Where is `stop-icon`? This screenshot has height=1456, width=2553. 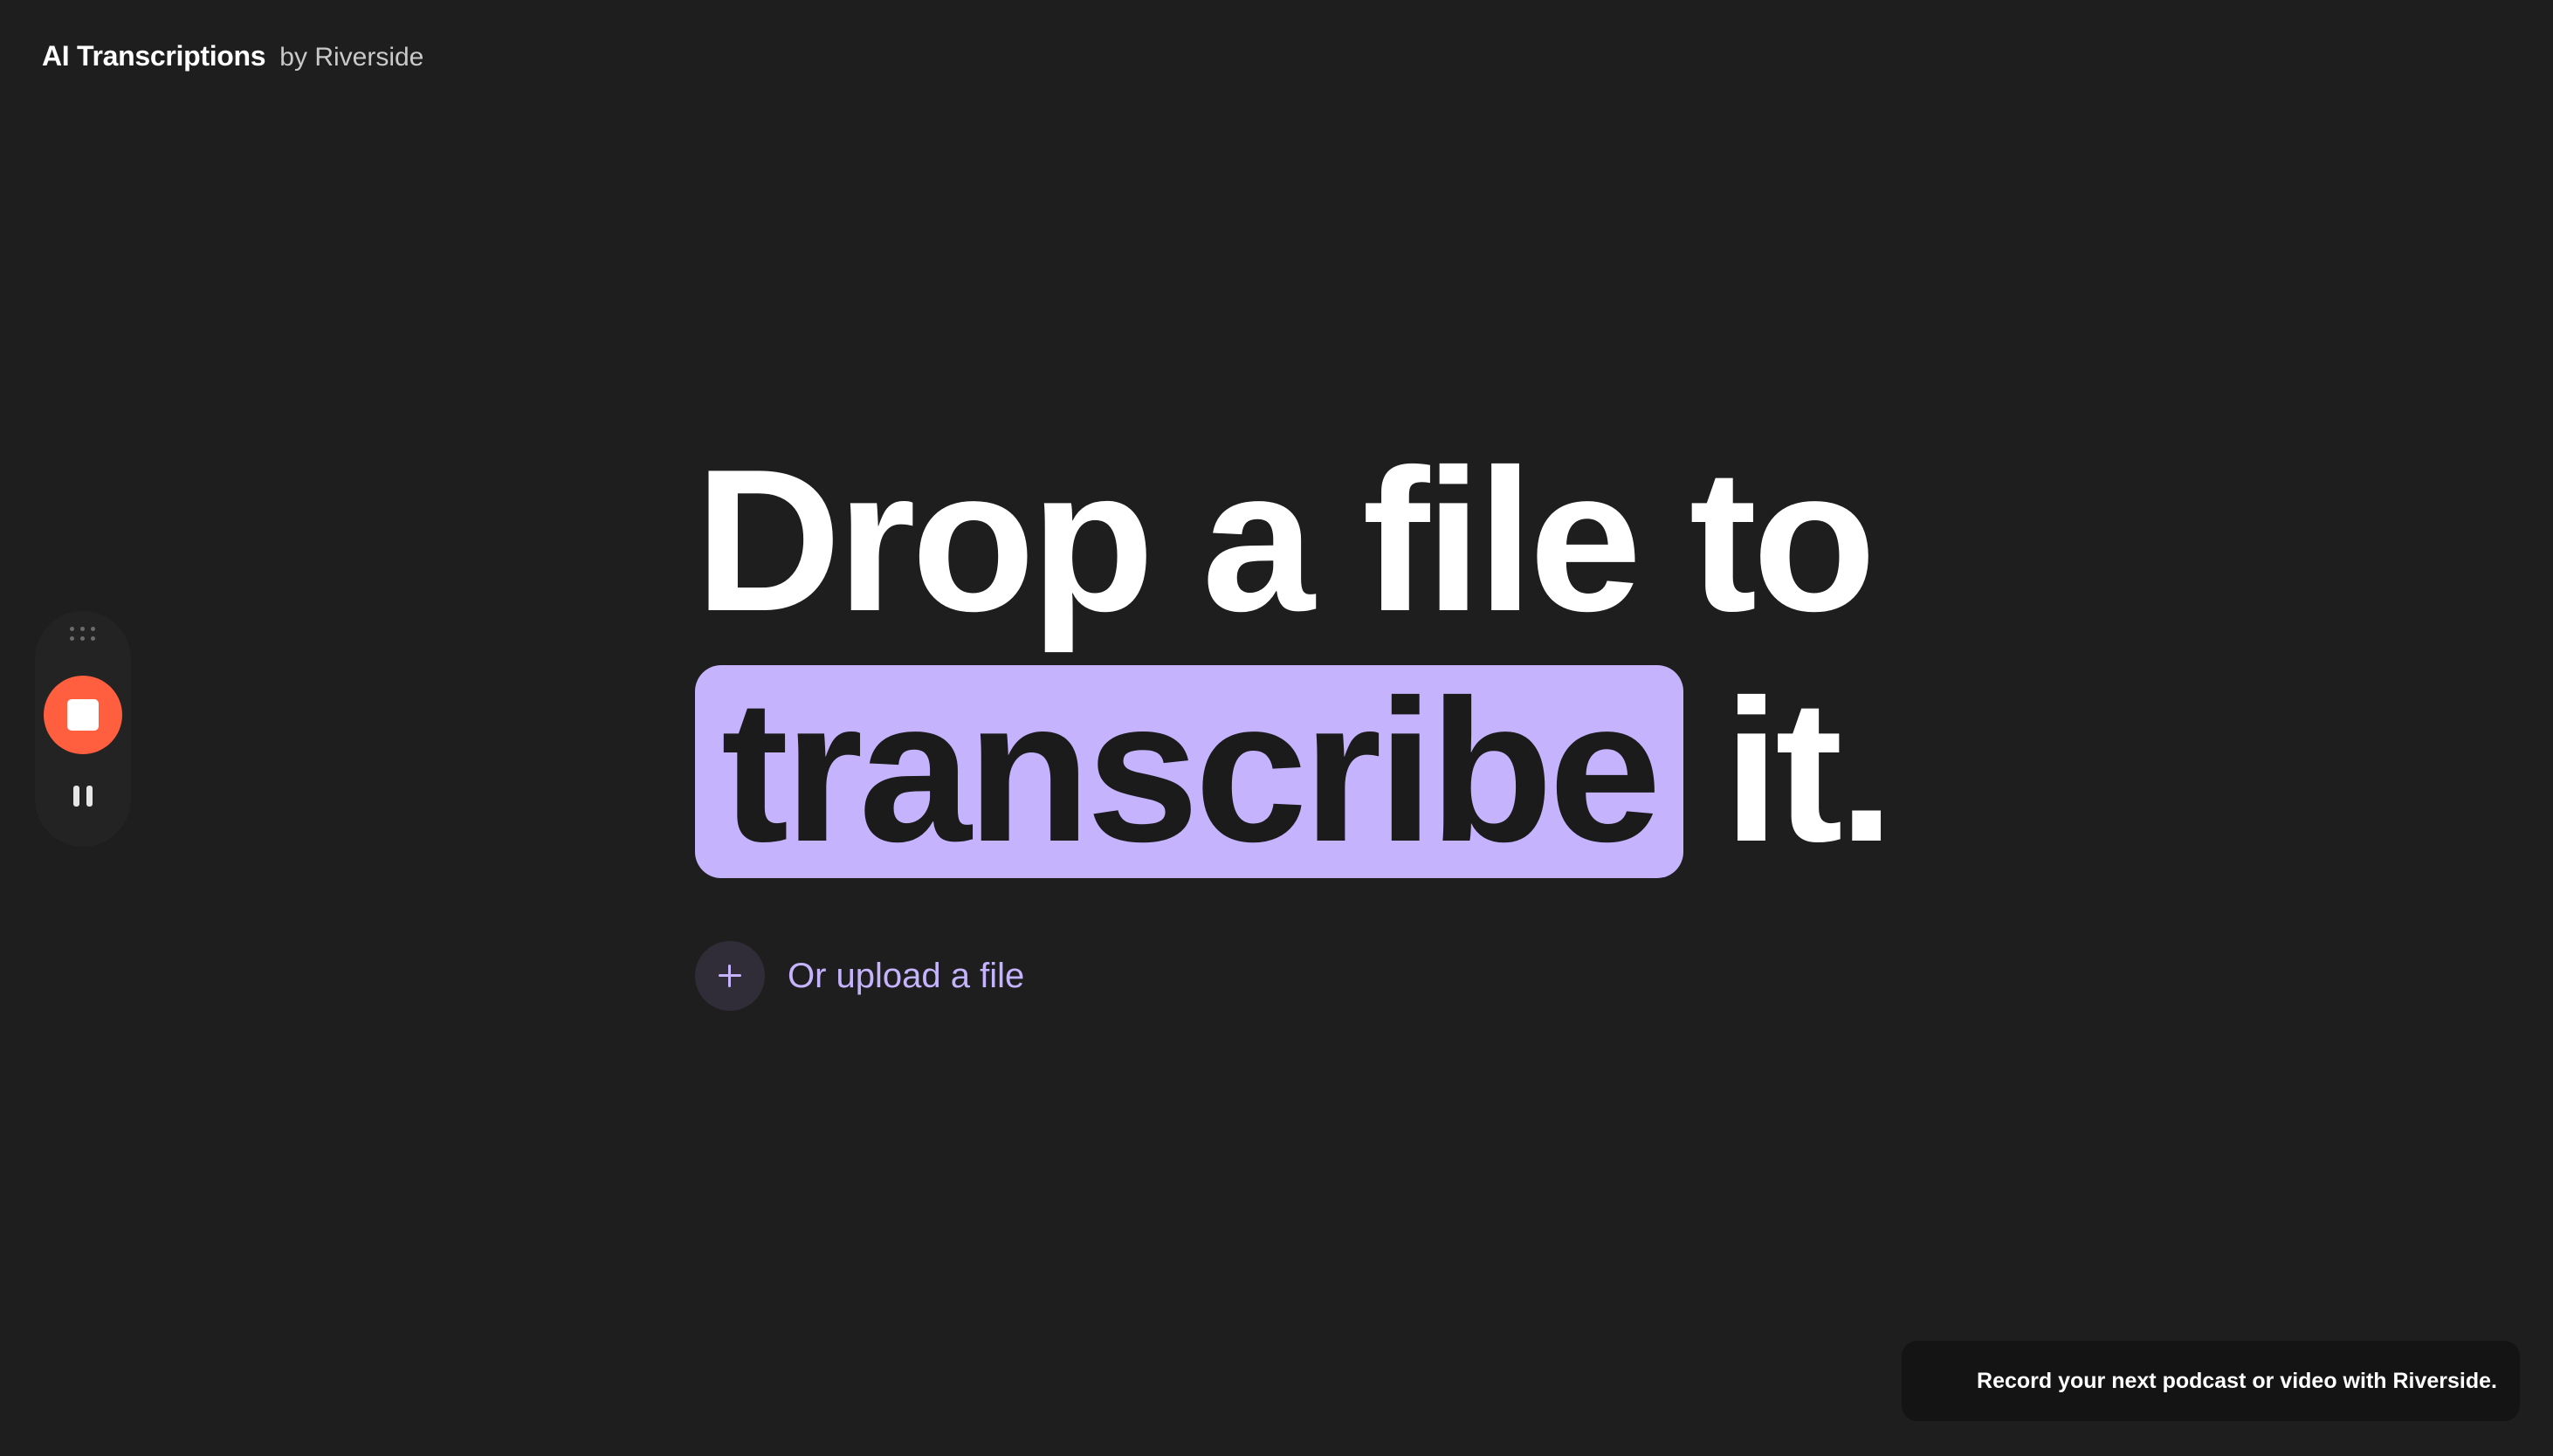 stop-icon is located at coordinates (83, 715).